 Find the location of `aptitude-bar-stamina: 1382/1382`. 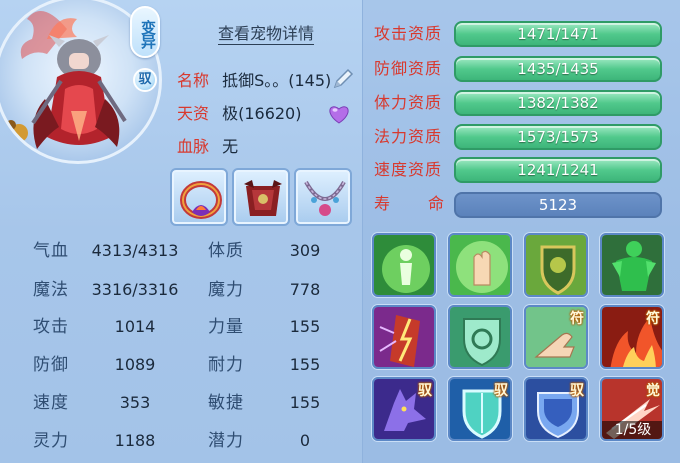

aptitude-bar-stamina: 1382/1382 is located at coordinates (558, 103).